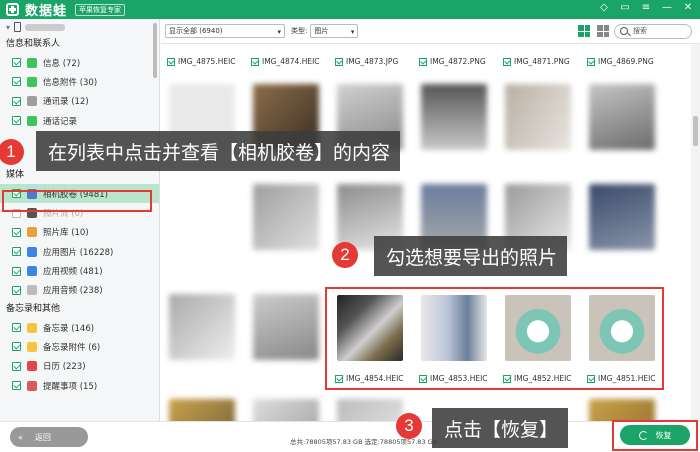 The width and height of the screenshot is (700, 452). Describe the element at coordinates (79, 366) in the screenshot. I see `sidebar-item: 日历 (223)` at that location.